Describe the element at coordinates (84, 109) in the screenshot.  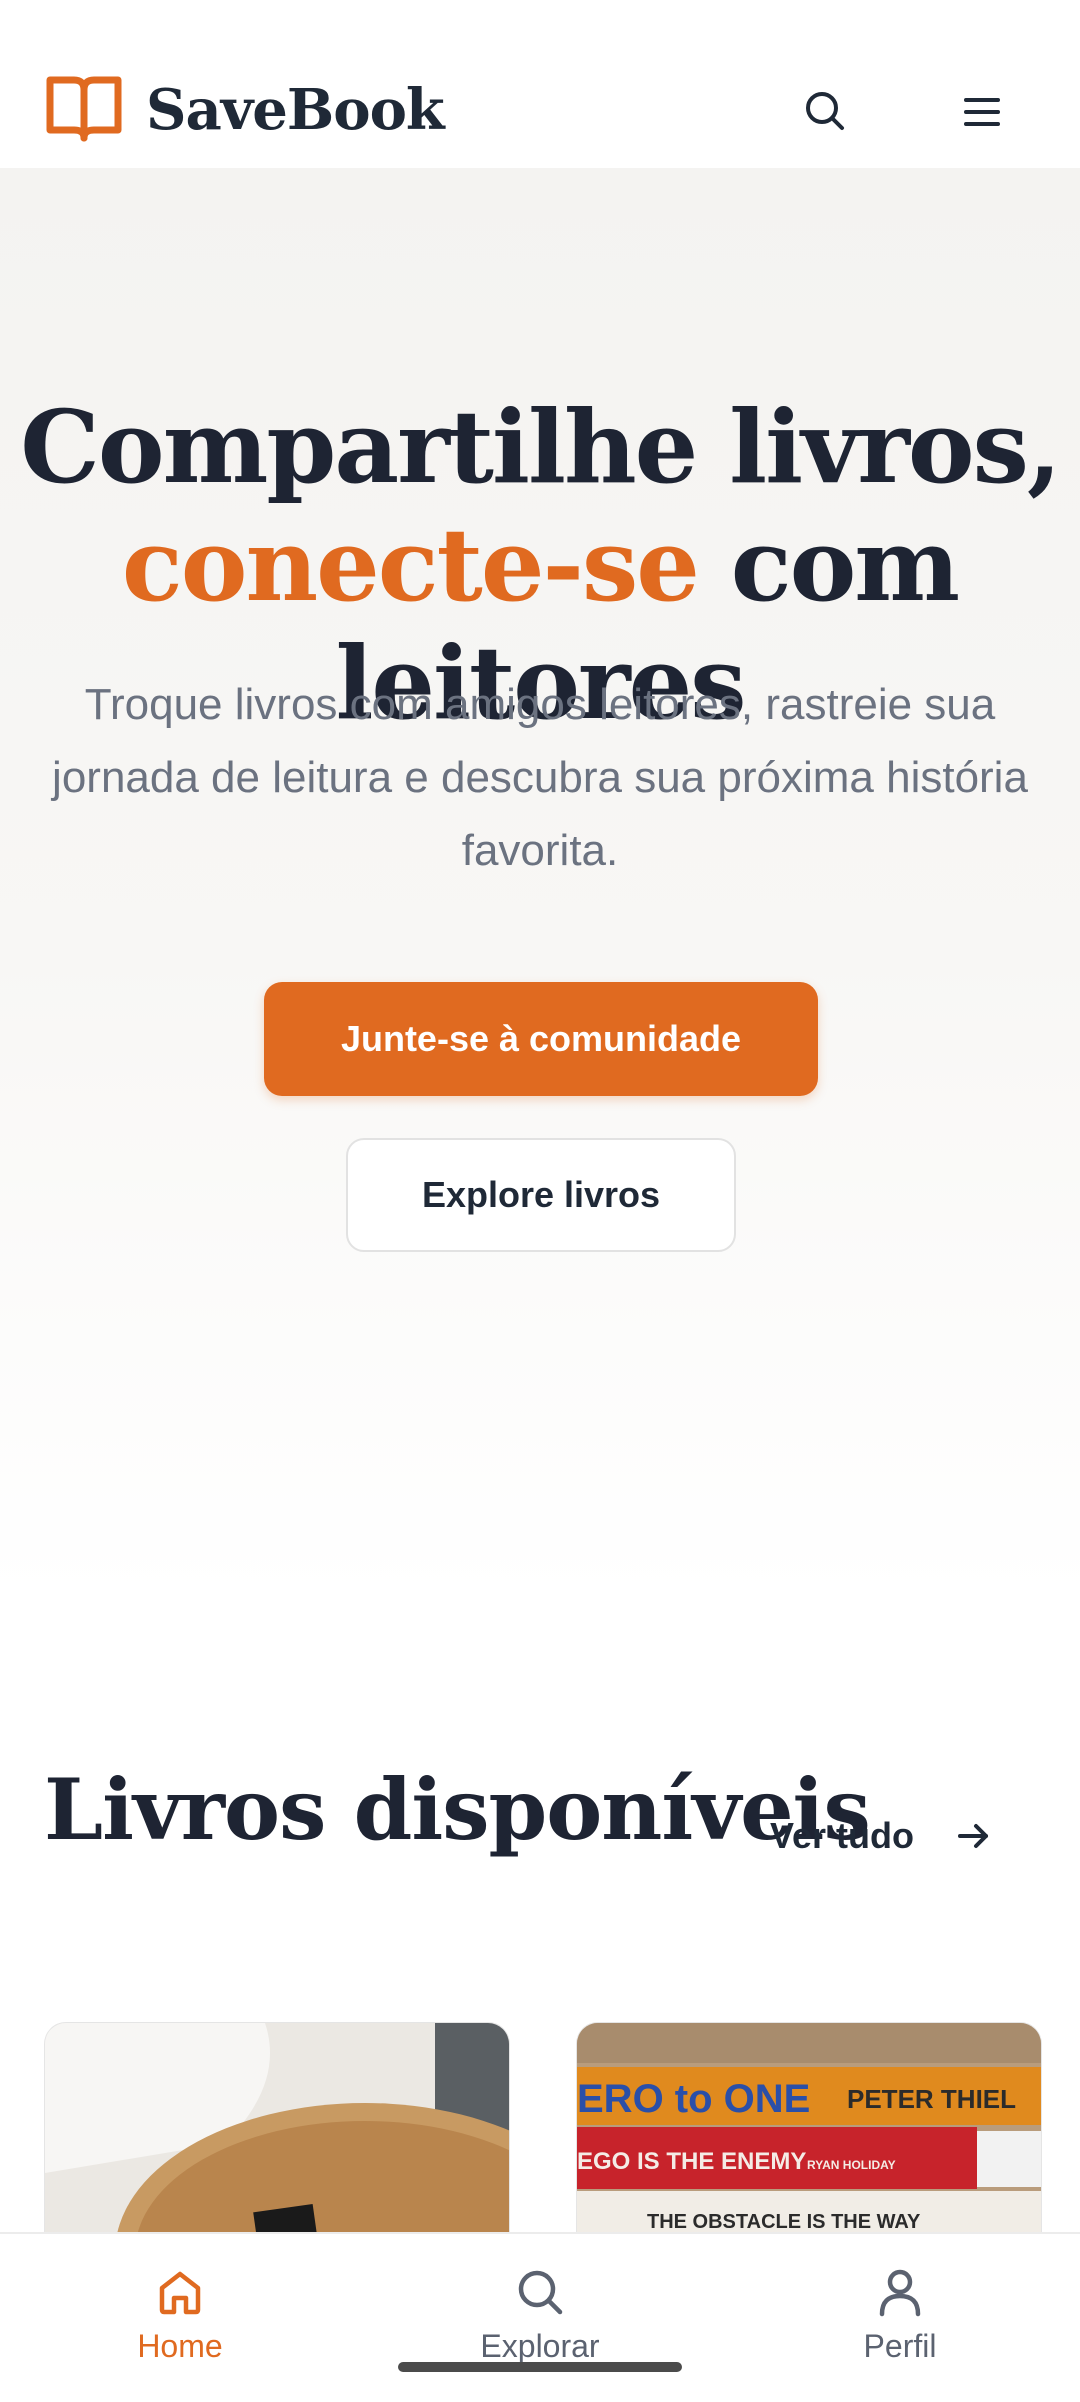
I see `open-book-icon` at that location.